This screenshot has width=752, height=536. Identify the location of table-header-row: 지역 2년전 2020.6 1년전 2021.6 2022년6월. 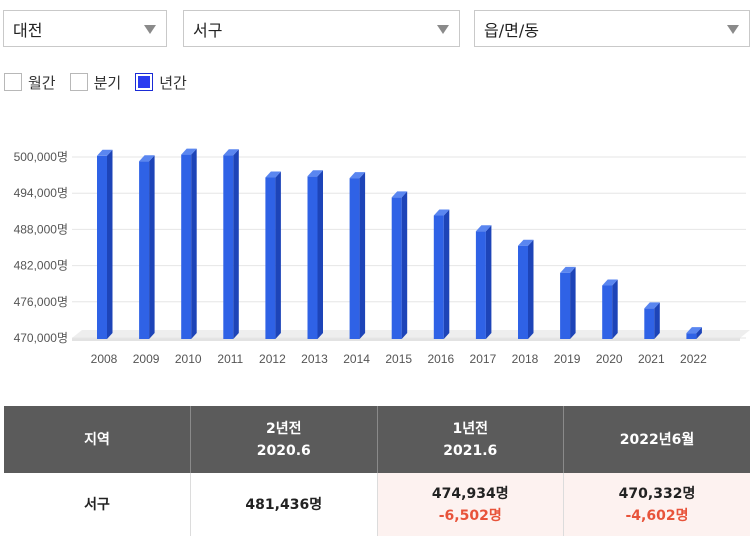
(377, 439).